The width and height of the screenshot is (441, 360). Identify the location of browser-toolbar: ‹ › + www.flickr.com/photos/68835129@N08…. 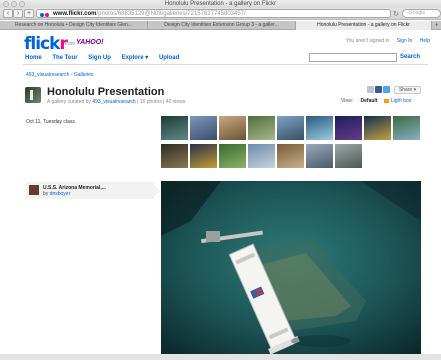
(220, 14).